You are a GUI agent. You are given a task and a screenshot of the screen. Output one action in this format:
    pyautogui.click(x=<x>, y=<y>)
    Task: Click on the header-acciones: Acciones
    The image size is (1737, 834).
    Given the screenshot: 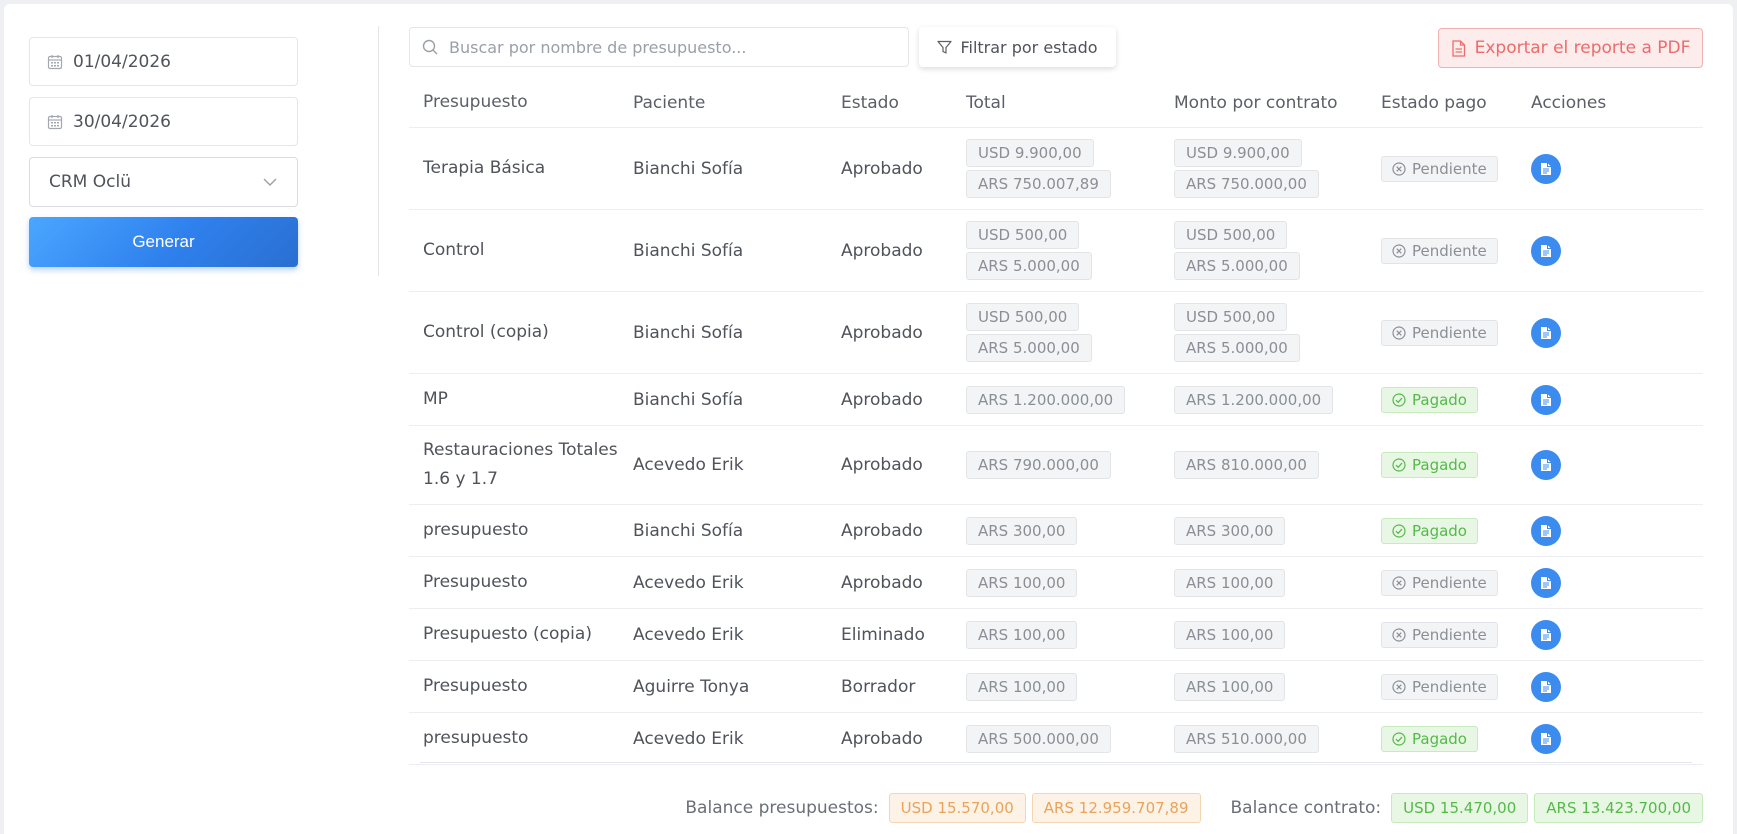 What is the action you would take?
    pyautogui.click(x=1569, y=102)
    